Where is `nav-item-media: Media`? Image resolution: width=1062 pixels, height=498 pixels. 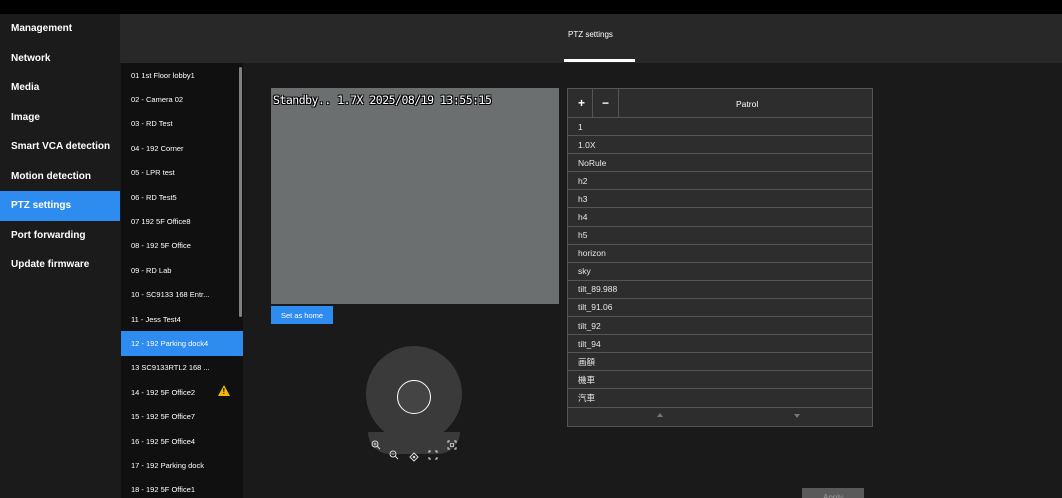 nav-item-media: Media is located at coordinates (60, 88).